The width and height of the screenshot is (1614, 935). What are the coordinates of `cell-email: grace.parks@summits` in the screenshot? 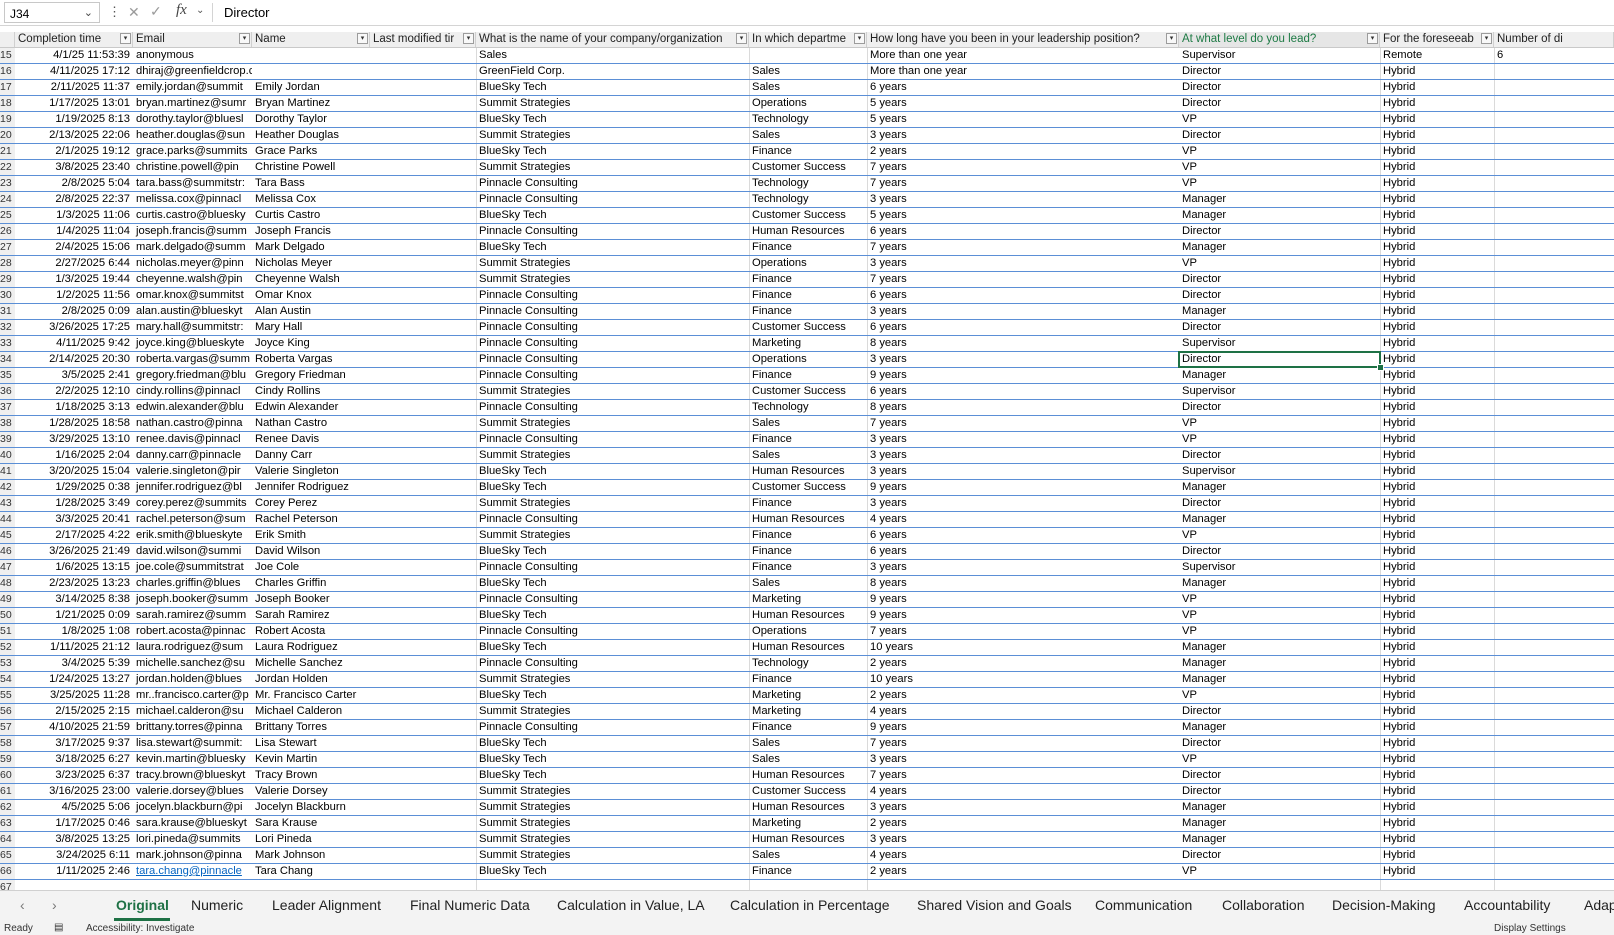 It's located at (192, 151).